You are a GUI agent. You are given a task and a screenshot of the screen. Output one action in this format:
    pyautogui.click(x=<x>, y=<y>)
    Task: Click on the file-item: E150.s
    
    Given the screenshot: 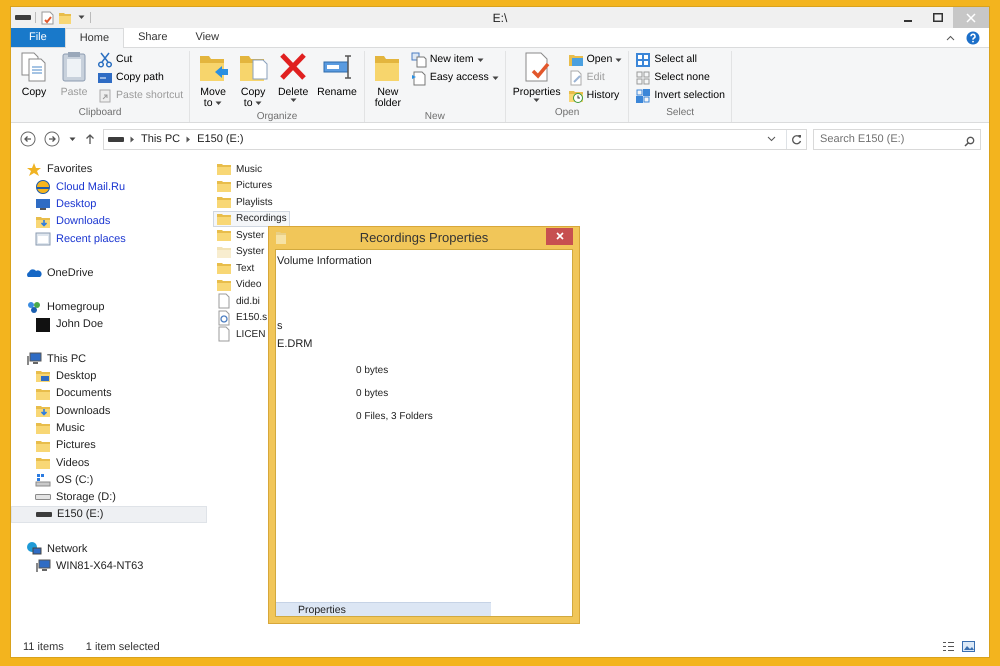 What is the action you would take?
    pyautogui.click(x=241, y=318)
    